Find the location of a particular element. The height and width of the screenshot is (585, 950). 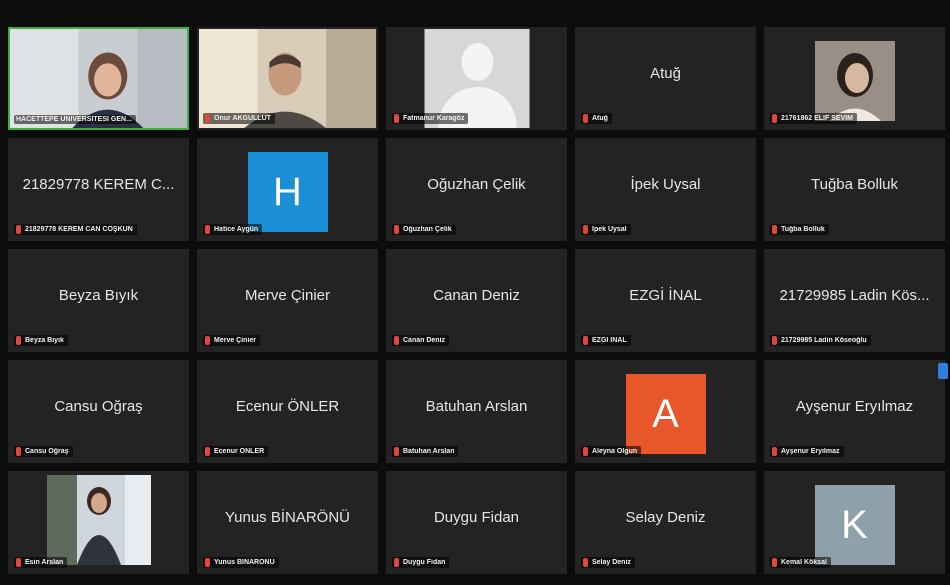

name-label: Tuğba Bolluk is located at coordinates (799, 229).